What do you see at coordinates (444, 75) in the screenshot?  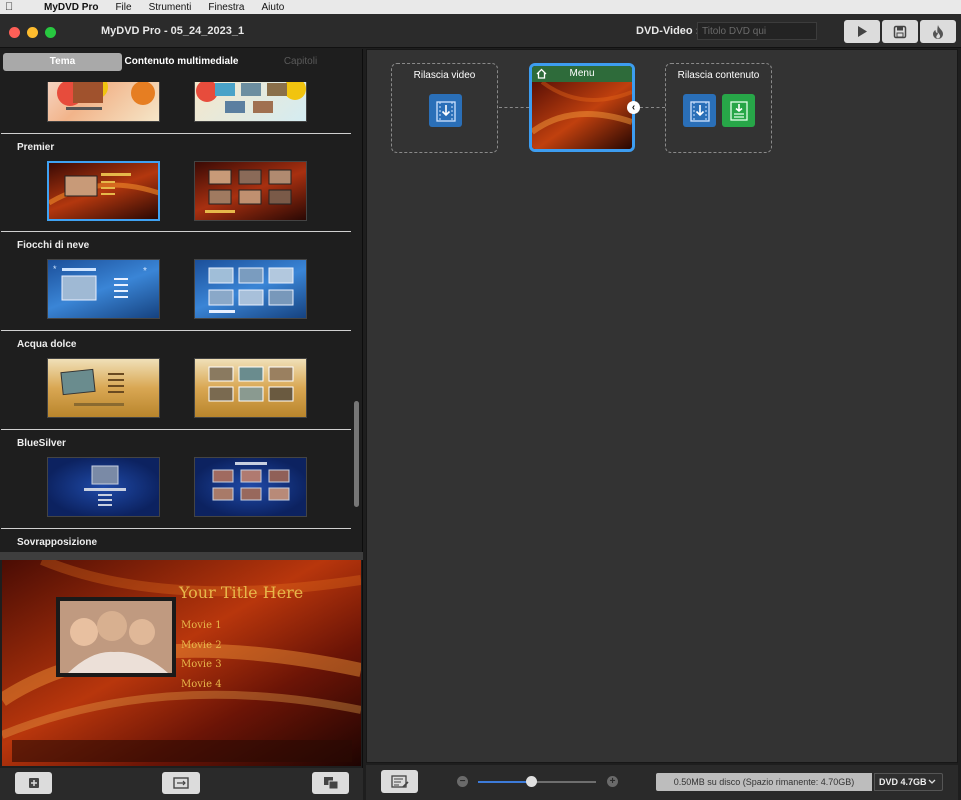 I see `node-label: Rilascia video` at bounding box center [444, 75].